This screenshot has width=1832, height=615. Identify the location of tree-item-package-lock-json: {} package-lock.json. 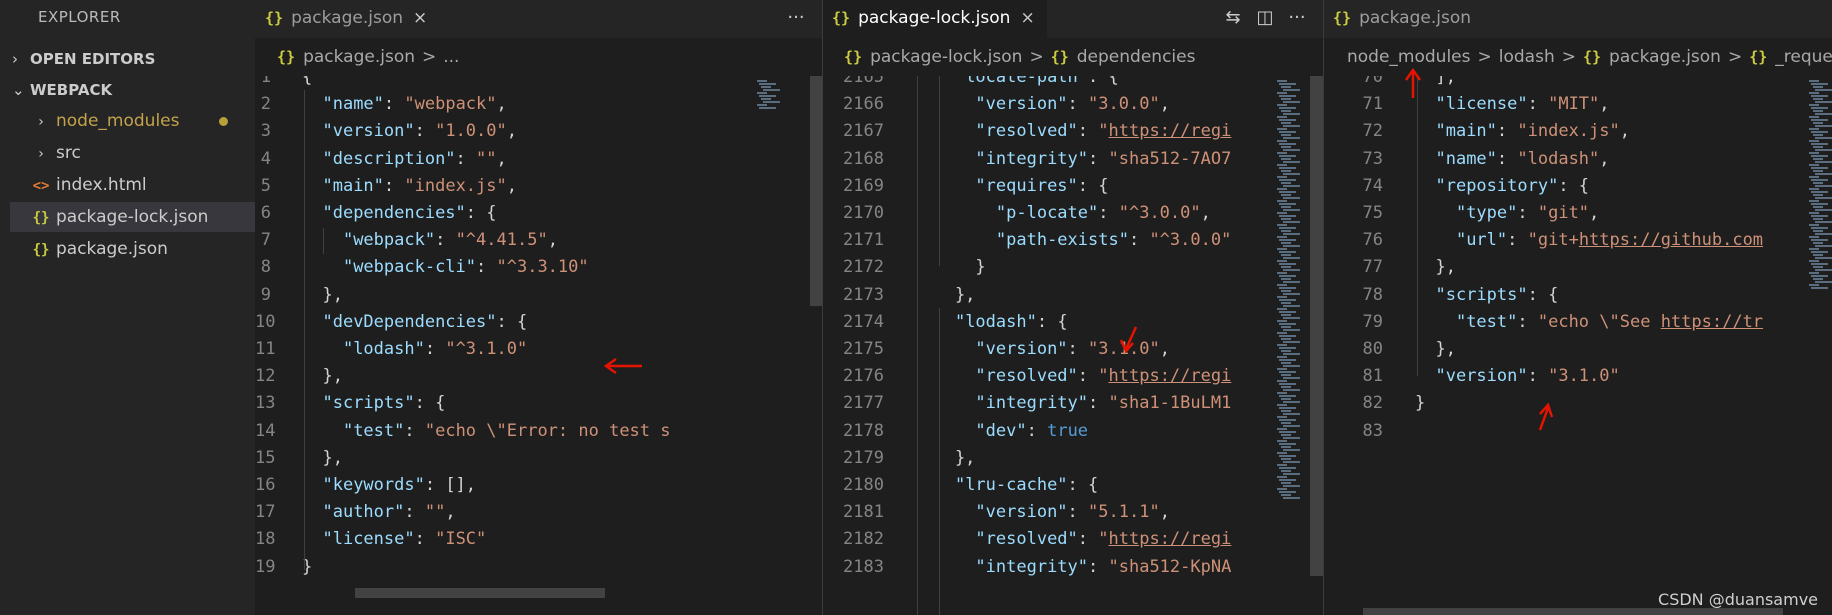
(132, 217).